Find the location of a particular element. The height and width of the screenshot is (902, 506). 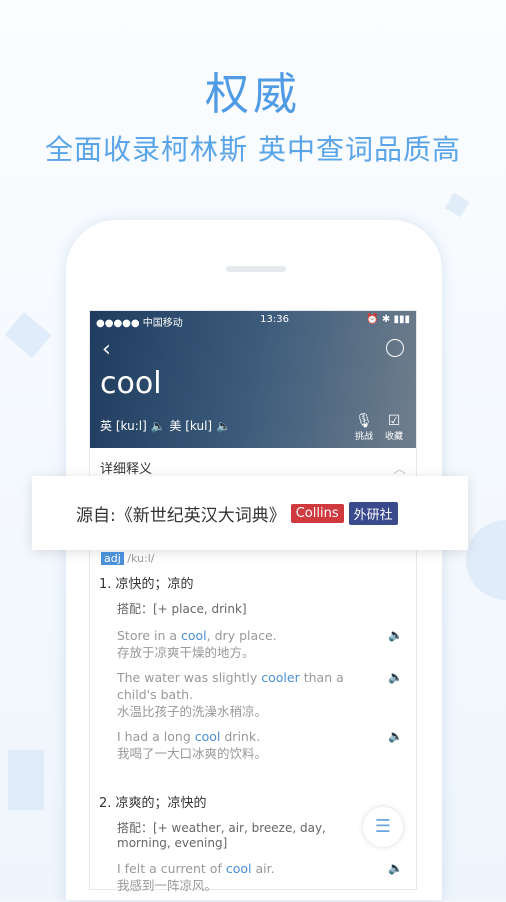

headword: cool is located at coordinates (131, 383).